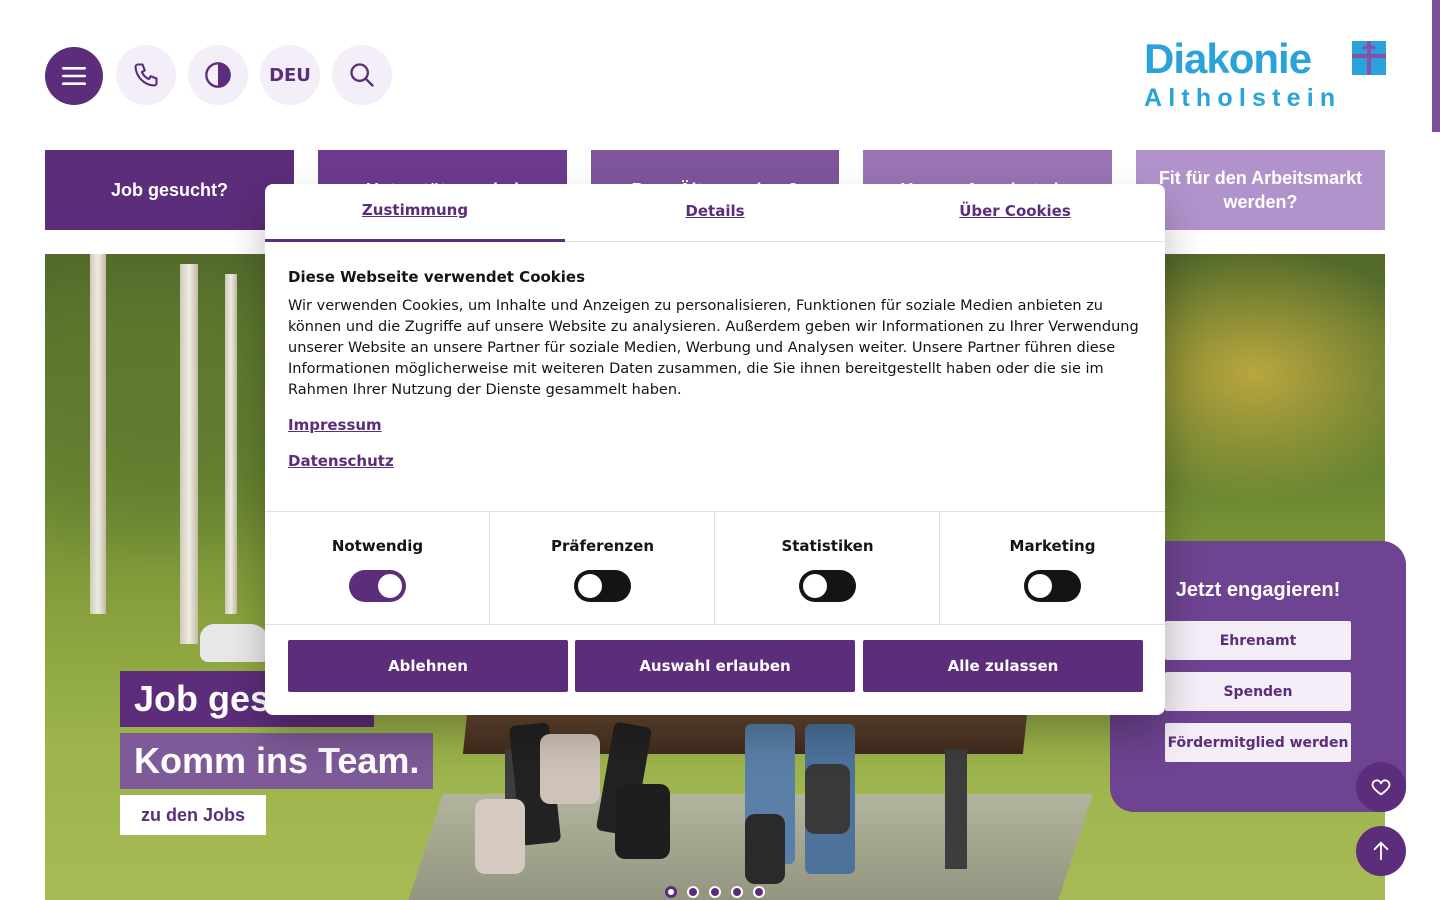  I want to click on tab-consent: Zustimmung, so click(415, 213).